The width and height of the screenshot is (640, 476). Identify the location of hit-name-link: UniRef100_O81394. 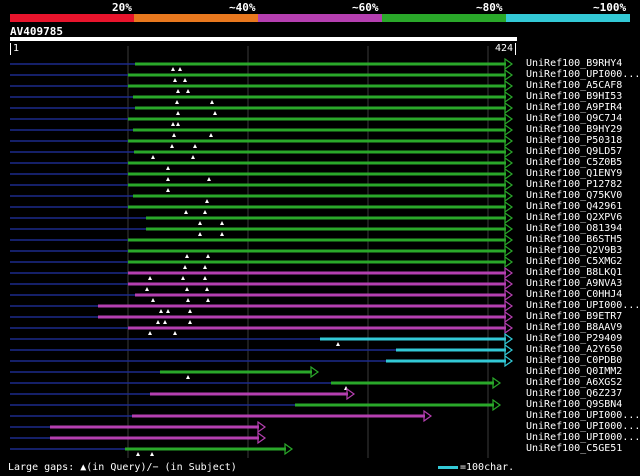
(574, 228).